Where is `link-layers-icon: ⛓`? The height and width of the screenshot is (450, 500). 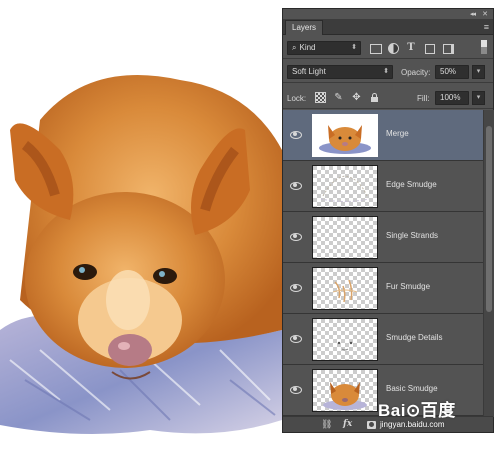
link-layers-icon: ⛓ is located at coordinates (326, 424).